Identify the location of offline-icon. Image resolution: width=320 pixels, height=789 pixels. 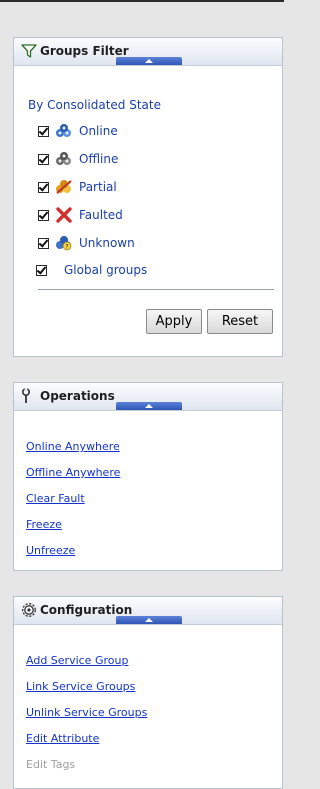
(63, 158).